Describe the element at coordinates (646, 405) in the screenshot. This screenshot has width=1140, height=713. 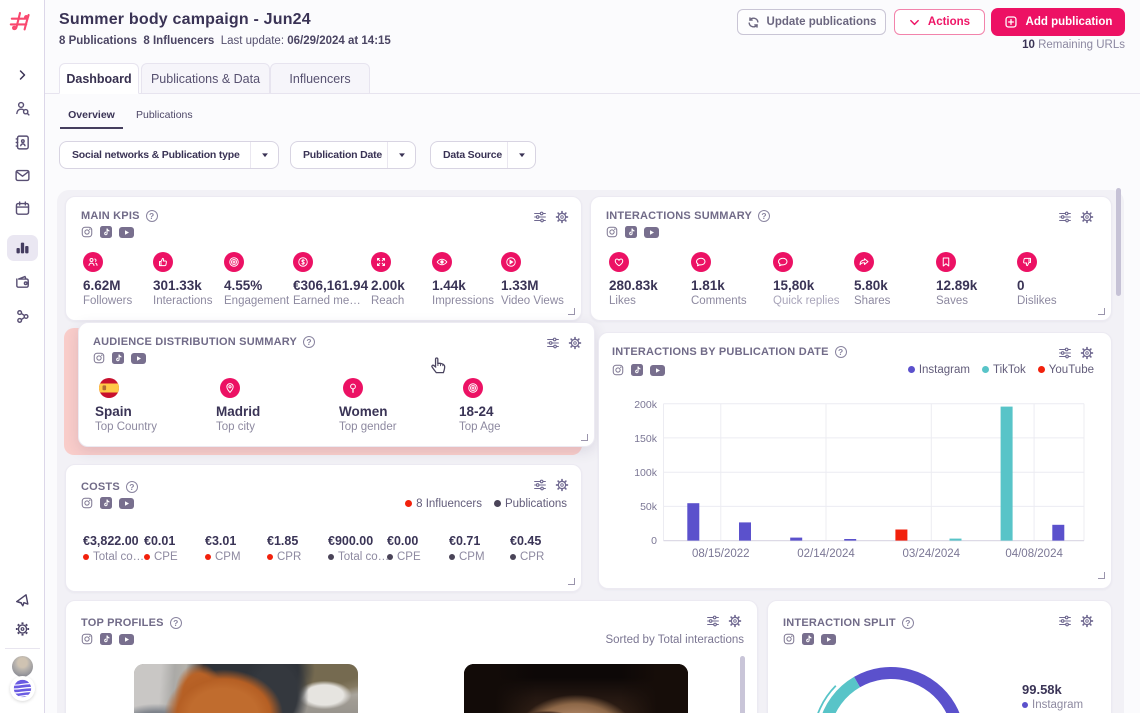
I see `svg-text: 200k` at that location.